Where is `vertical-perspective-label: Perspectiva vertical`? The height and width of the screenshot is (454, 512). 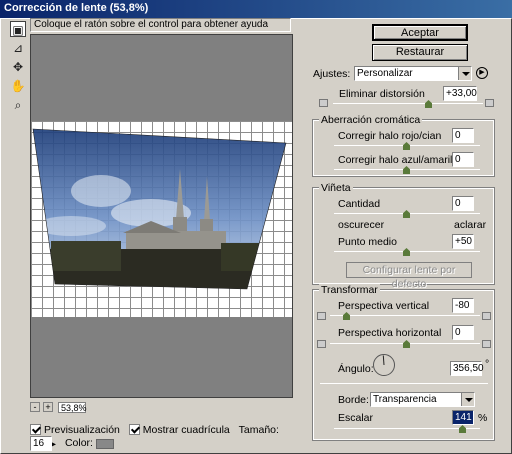
vertical-perspective-label: Perspectiva vertical is located at coordinates (384, 306).